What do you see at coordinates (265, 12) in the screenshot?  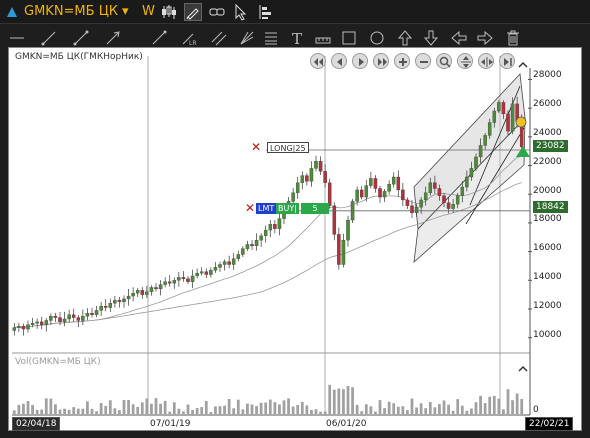 I see `levels-icon` at bounding box center [265, 12].